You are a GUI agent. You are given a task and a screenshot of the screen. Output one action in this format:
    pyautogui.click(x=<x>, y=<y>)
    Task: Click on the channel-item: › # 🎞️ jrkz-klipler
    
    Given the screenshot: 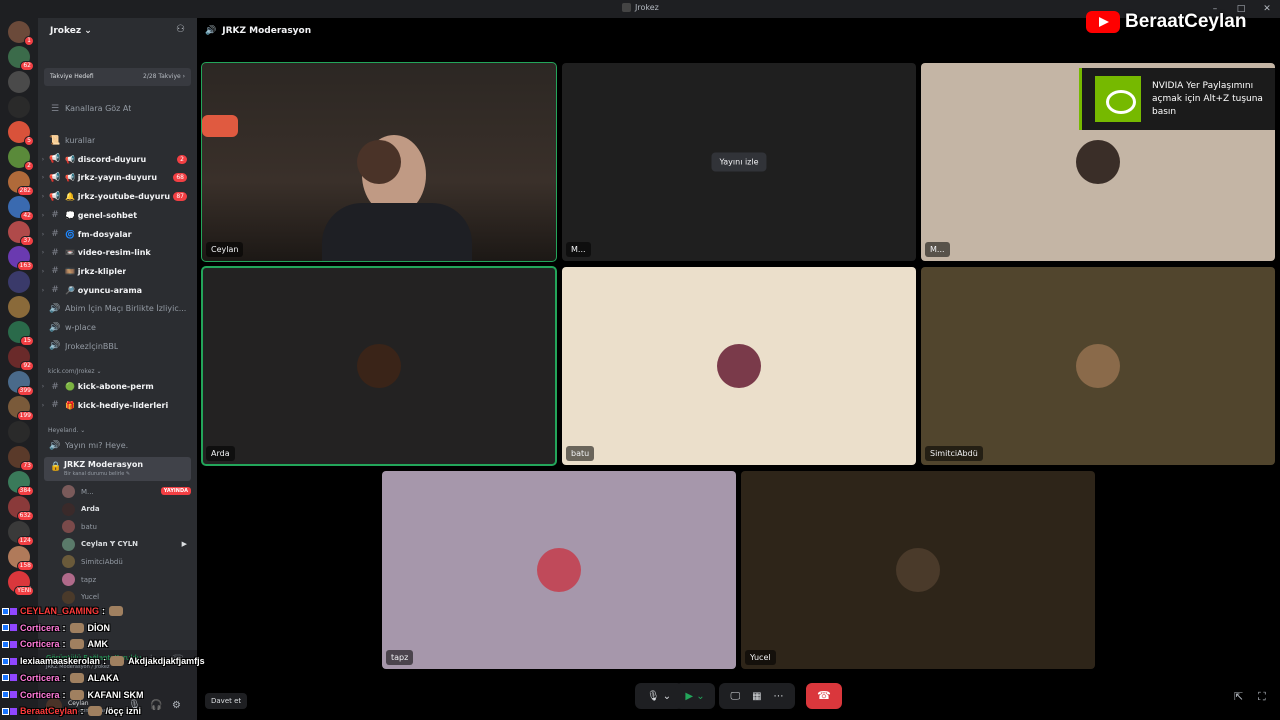 What is the action you would take?
    pyautogui.click(x=117, y=271)
    